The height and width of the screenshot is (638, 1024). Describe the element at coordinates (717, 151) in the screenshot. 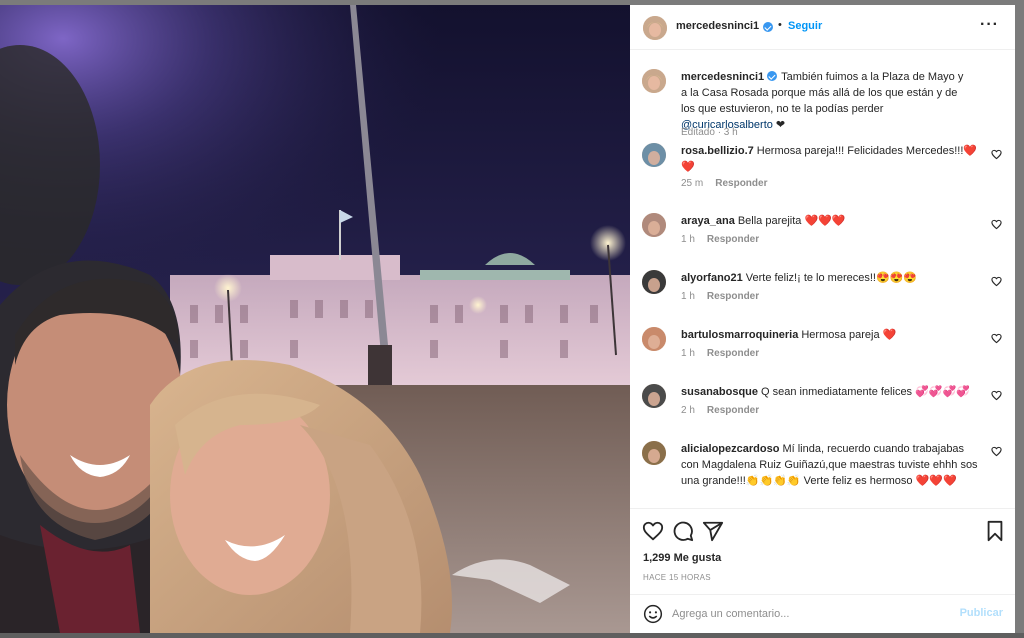

I see `comment-username: rosa.bellizio.7` at that location.